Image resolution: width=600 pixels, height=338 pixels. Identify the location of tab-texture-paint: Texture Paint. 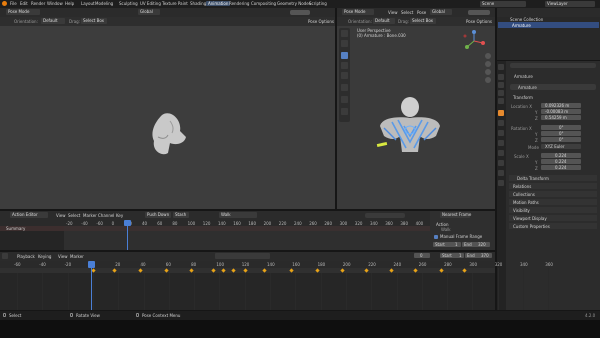
(175, 3).